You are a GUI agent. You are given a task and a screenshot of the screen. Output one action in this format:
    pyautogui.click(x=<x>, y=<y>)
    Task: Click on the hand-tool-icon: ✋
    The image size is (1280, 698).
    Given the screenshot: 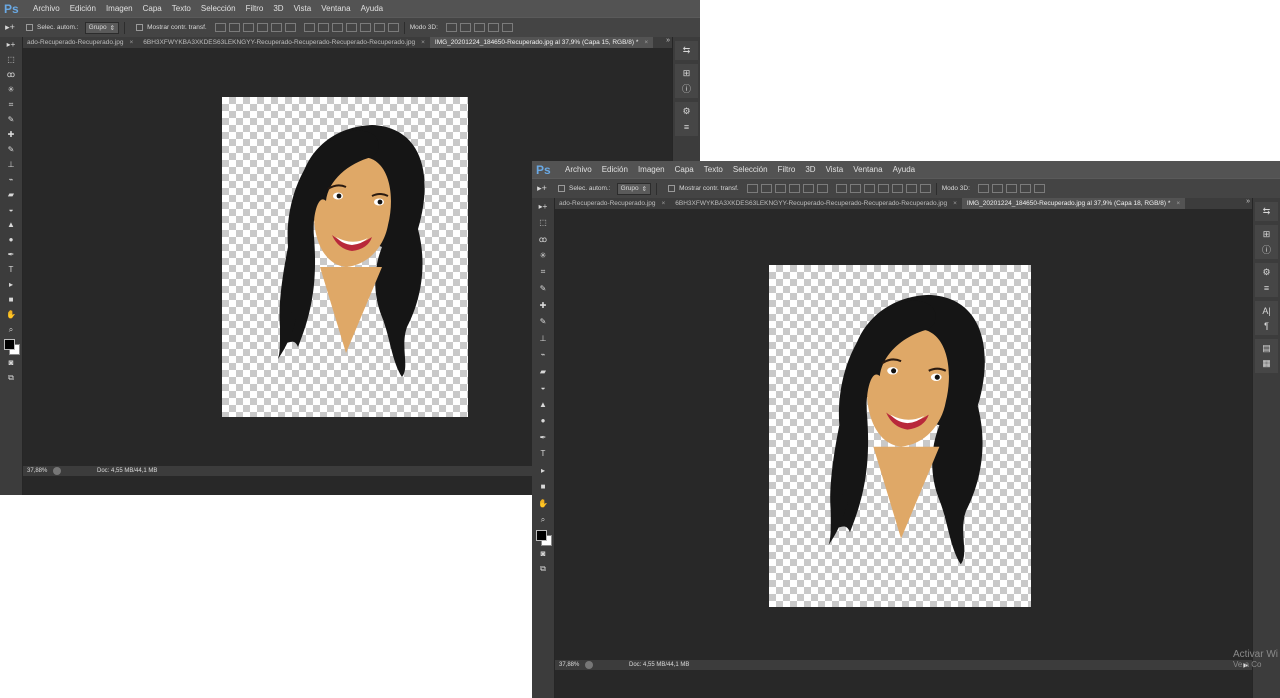 What is the action you would take?
    pyautogui.click(x=543, y=503)
    